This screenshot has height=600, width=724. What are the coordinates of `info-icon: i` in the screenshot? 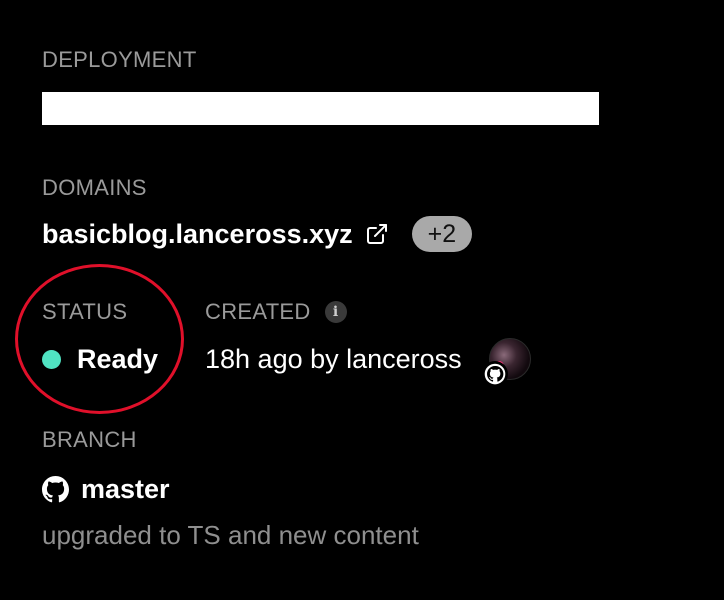 It's located at (335, 312).